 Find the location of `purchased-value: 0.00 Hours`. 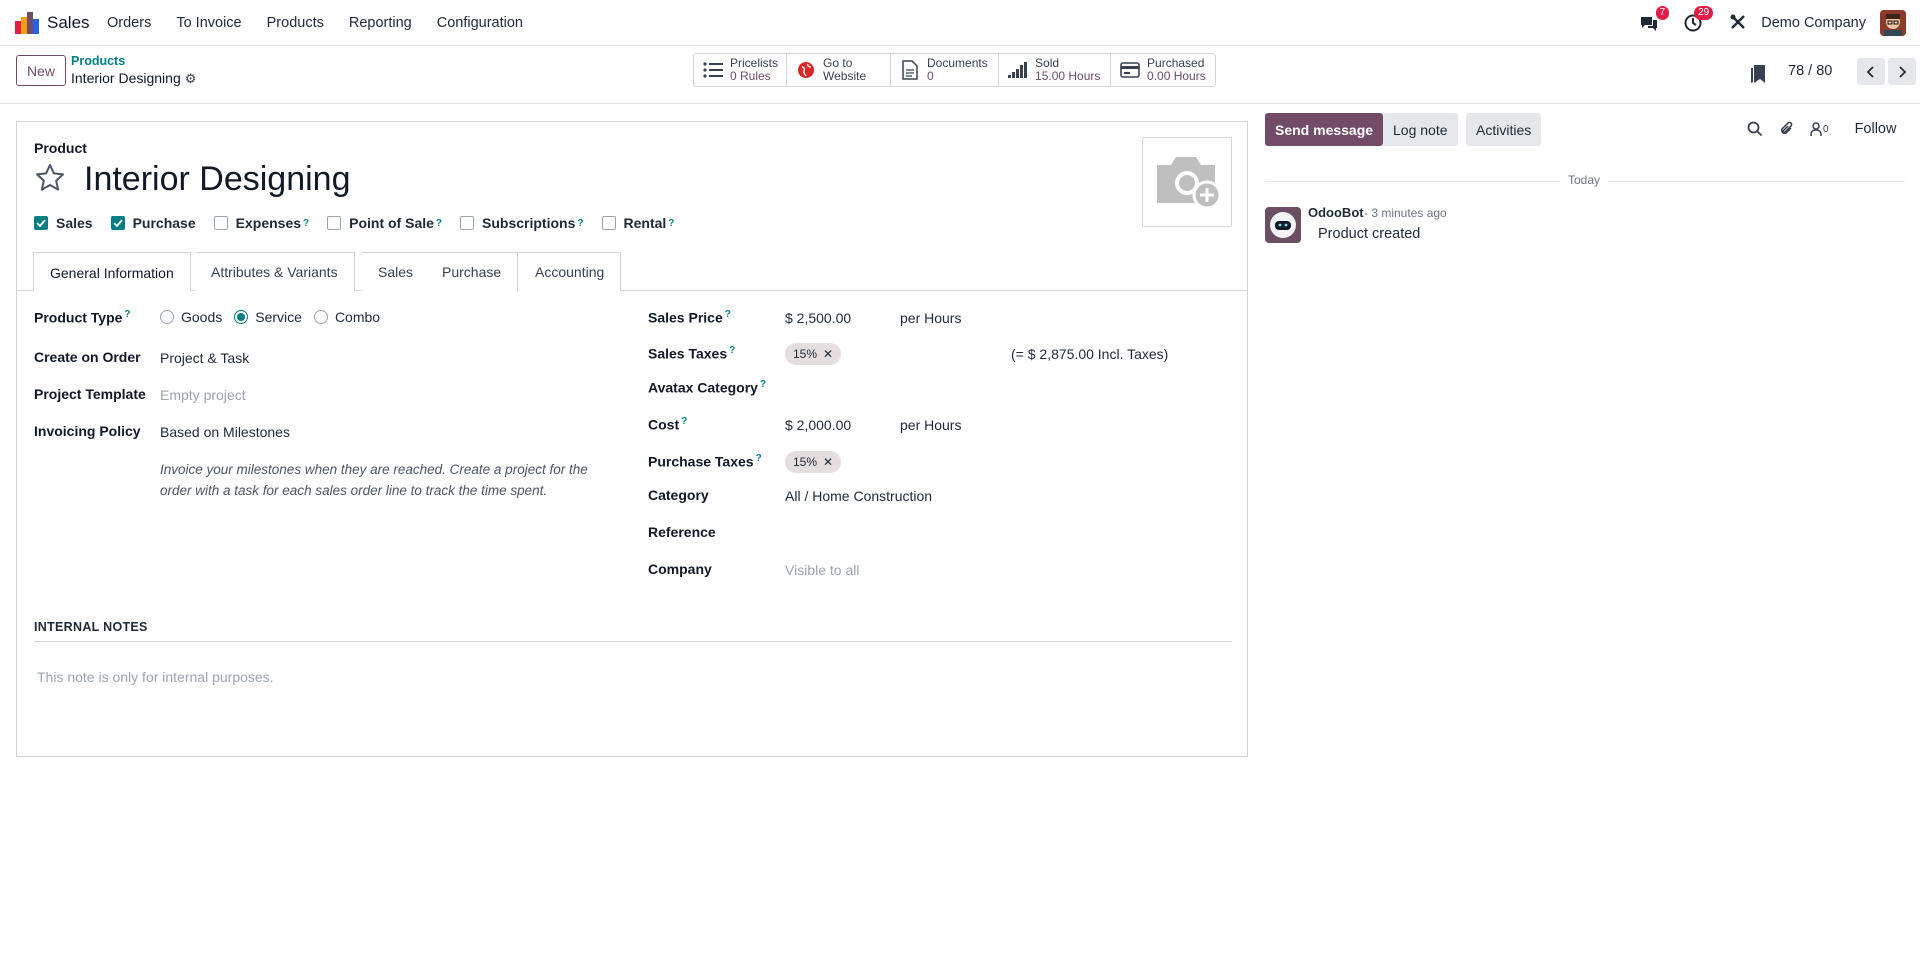

purchased-value: 0.00 Hours is located at coordinates (1176, 76).